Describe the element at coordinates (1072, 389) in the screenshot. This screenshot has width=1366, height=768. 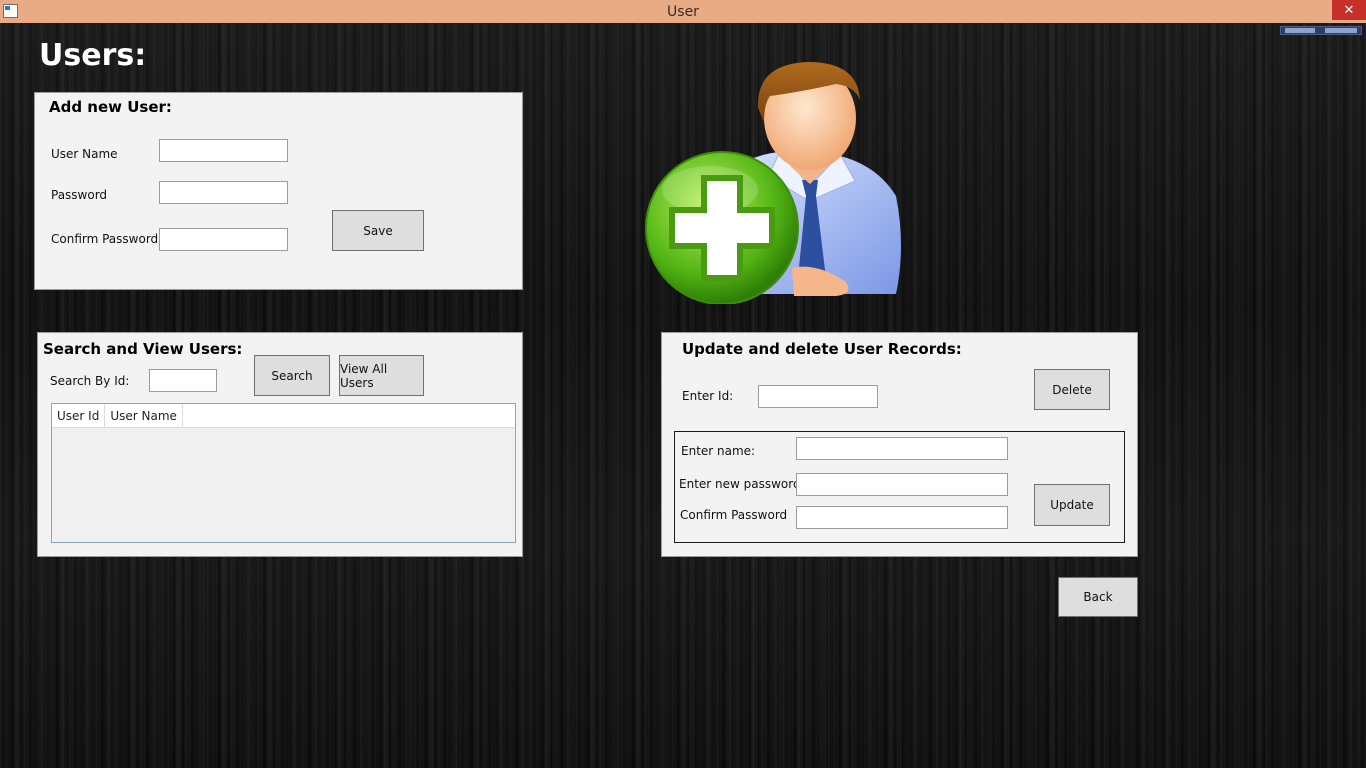
I see `delete-button: Delete` at that location.